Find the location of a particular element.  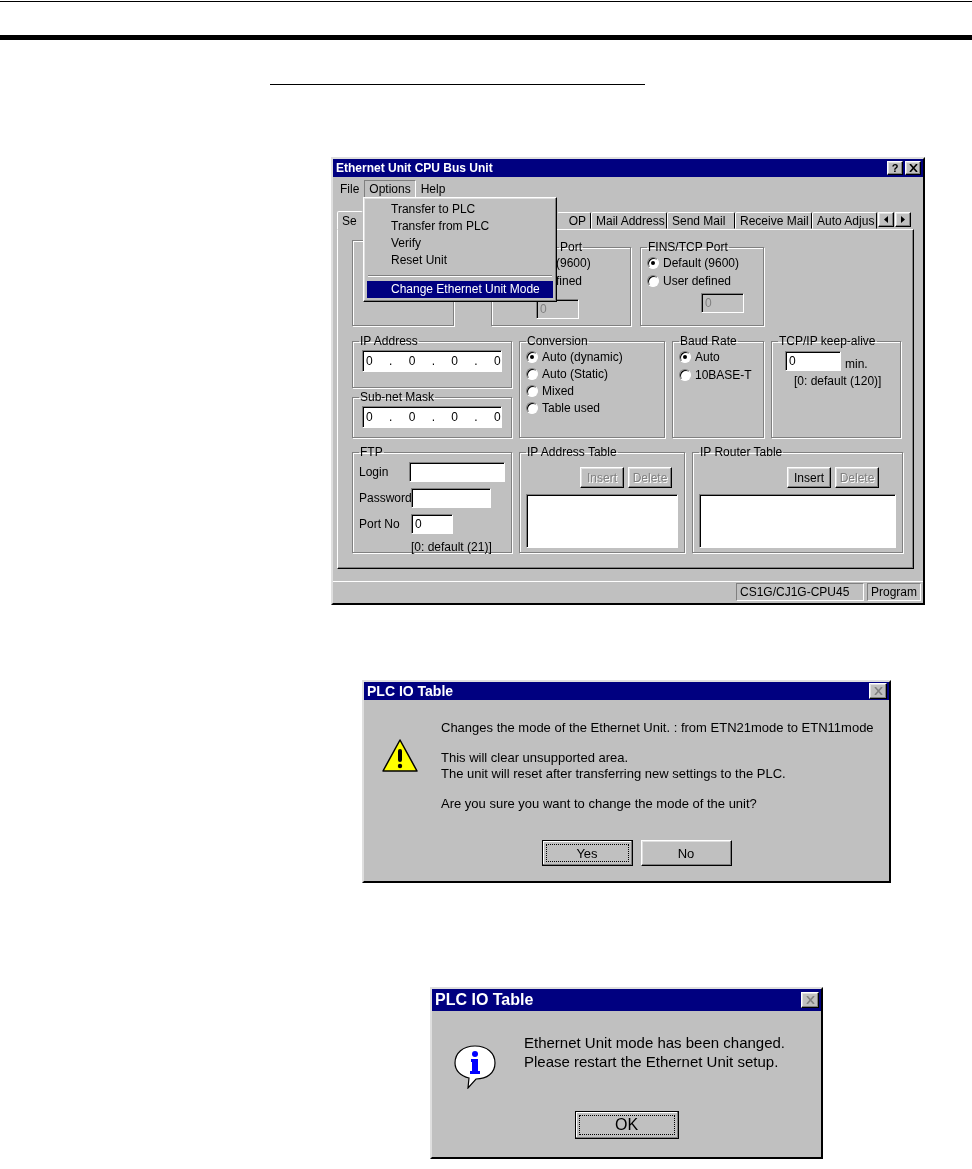

status-panel: Program is located at coordinates (894, 592).